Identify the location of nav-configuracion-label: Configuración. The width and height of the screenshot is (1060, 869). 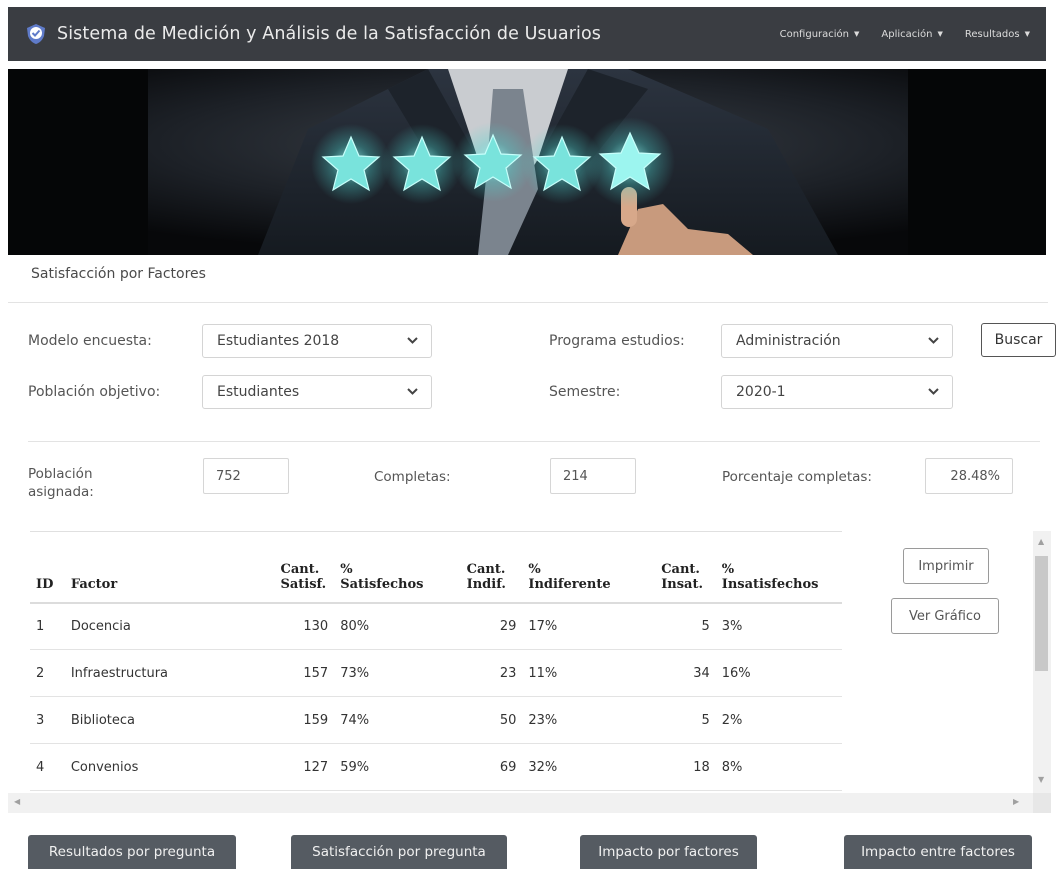
(814, 34).